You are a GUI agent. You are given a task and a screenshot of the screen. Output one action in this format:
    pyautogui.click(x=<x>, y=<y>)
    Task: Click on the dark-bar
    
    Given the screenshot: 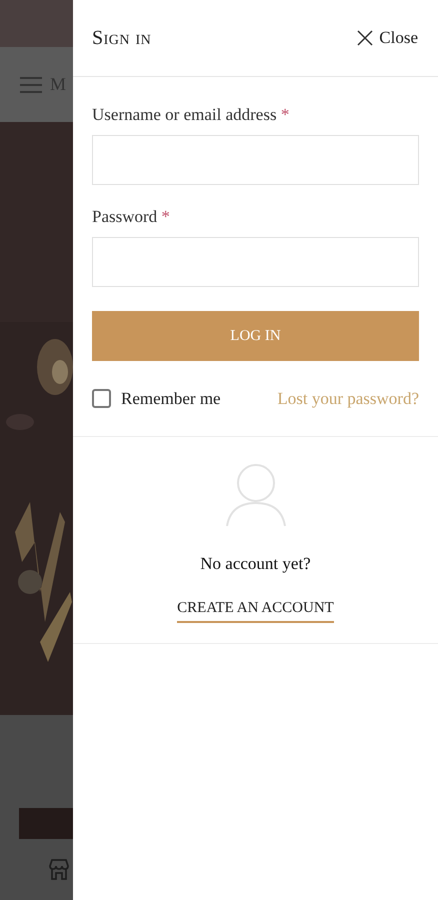 What is the action you would take?
    pyautogui.click(x=46, y=823)
    